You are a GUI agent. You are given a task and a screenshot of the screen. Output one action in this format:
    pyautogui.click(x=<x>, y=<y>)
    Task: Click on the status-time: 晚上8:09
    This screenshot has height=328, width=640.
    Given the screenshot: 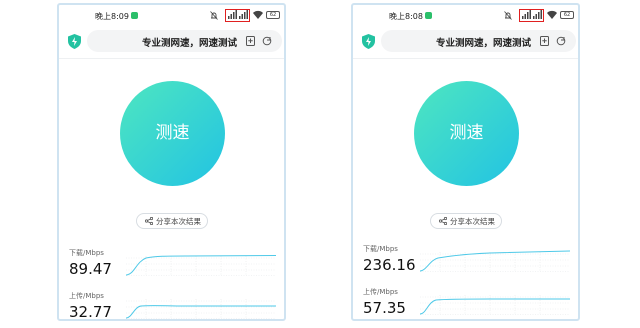 What is the action you would take?
    pyautogui.click(x=112, y=16)
    